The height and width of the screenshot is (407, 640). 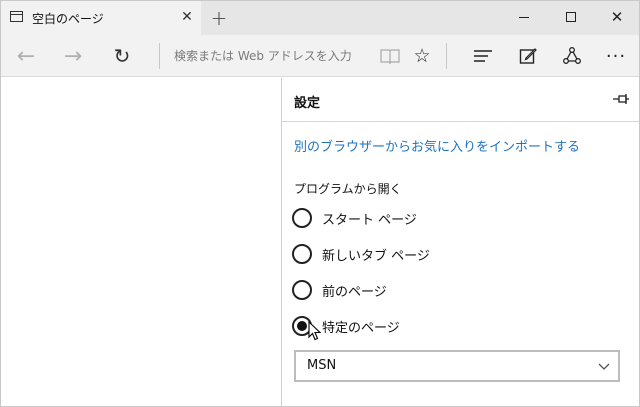 What do you see at coordinates (604, 366) in the screenshot?
I see `chevron-down-icon` at bounding box center [604, 366].